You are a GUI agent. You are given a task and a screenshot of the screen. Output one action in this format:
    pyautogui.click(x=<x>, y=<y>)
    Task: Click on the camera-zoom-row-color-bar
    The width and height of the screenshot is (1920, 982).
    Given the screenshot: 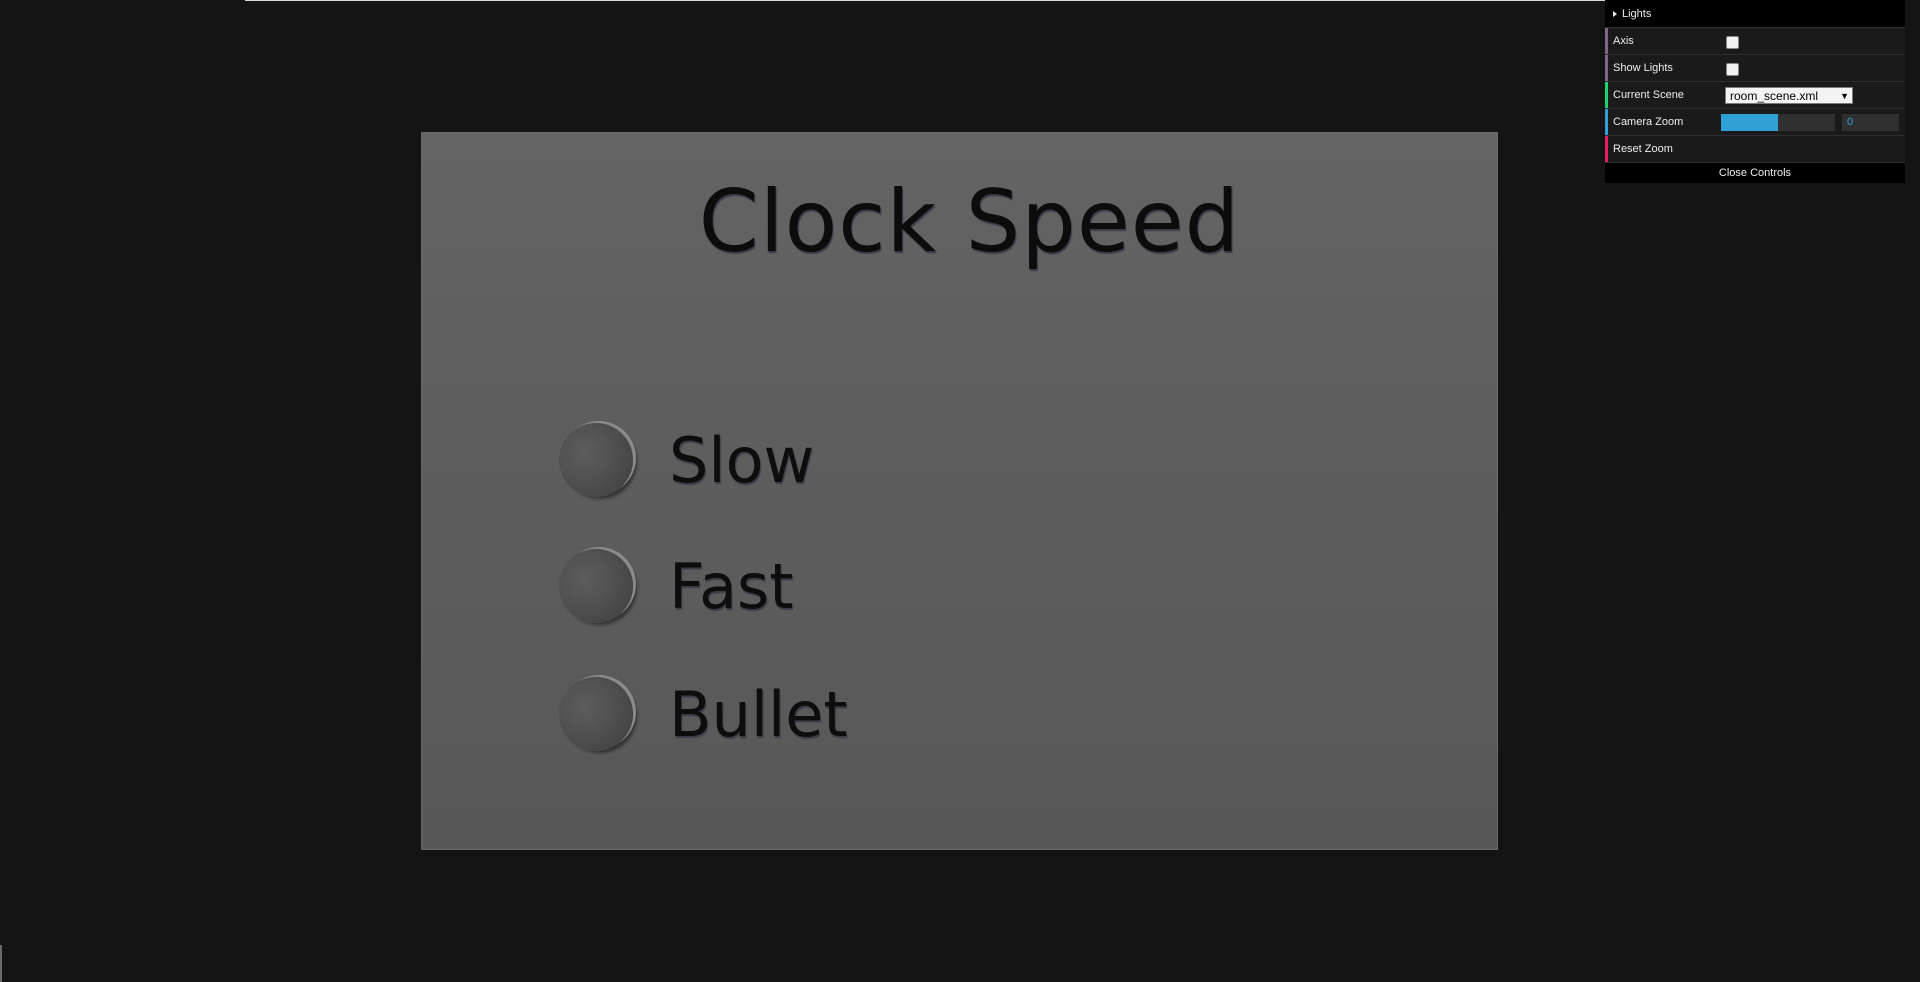 What is the action you would take?
    pyautogui.click(x=1606, y=122)
    